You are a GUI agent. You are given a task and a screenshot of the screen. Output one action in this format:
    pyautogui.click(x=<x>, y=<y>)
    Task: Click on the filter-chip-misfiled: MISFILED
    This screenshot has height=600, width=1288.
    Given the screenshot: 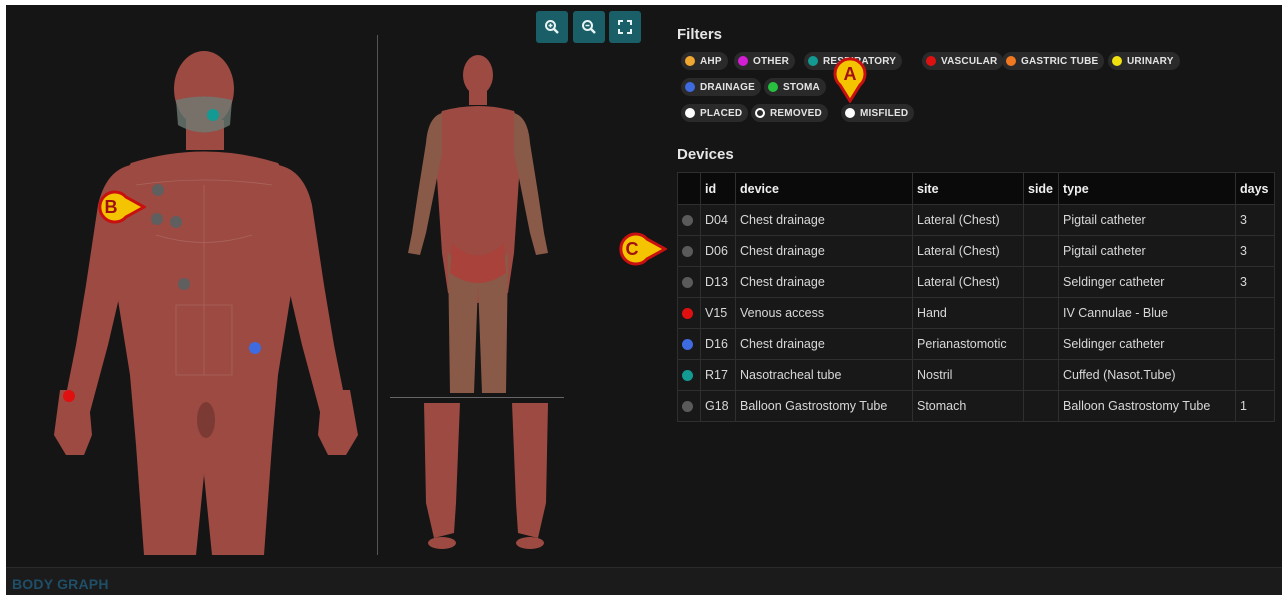 What is the action you would take?
    pyautogui.click(x=878, y=113)
    